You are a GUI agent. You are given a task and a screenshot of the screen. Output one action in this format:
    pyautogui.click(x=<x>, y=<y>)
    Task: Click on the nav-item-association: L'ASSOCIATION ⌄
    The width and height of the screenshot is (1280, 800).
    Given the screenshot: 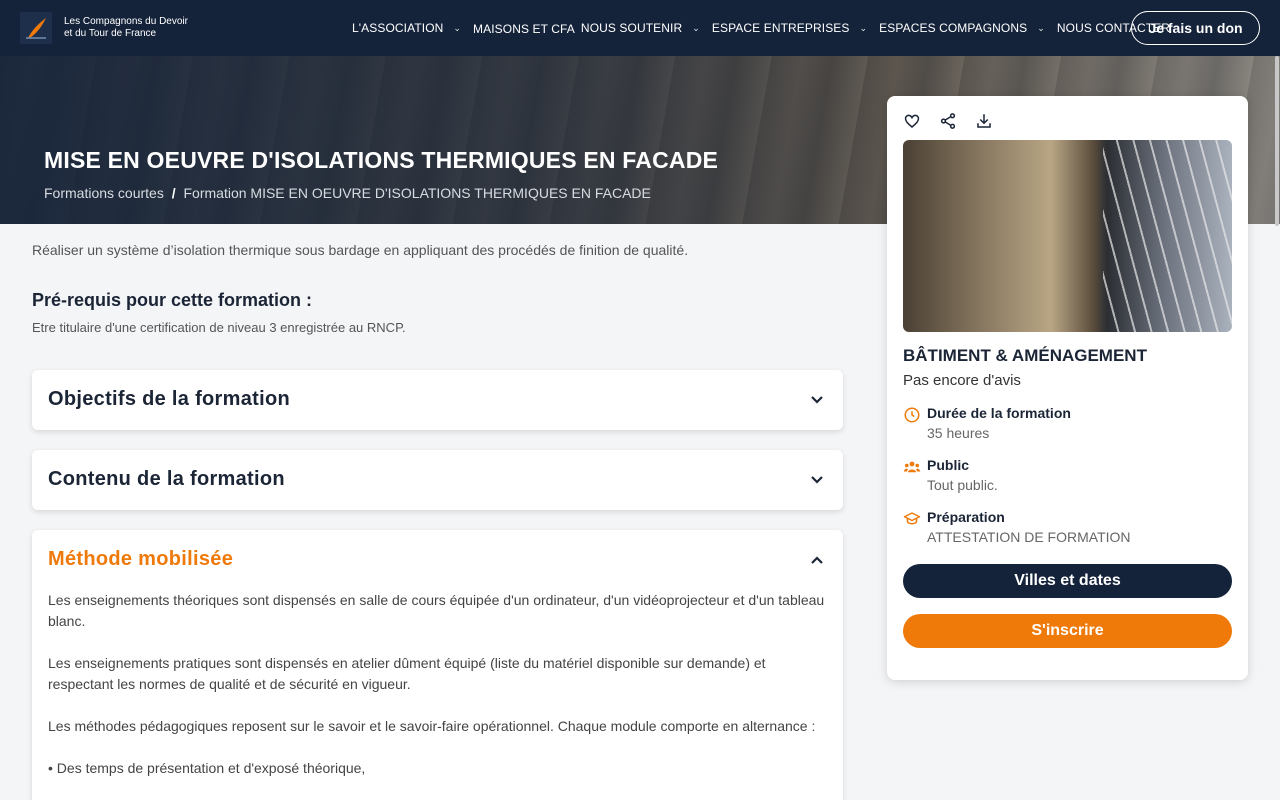 What is the action you would take?
    pyautogui.click(x=408, y=28)
    